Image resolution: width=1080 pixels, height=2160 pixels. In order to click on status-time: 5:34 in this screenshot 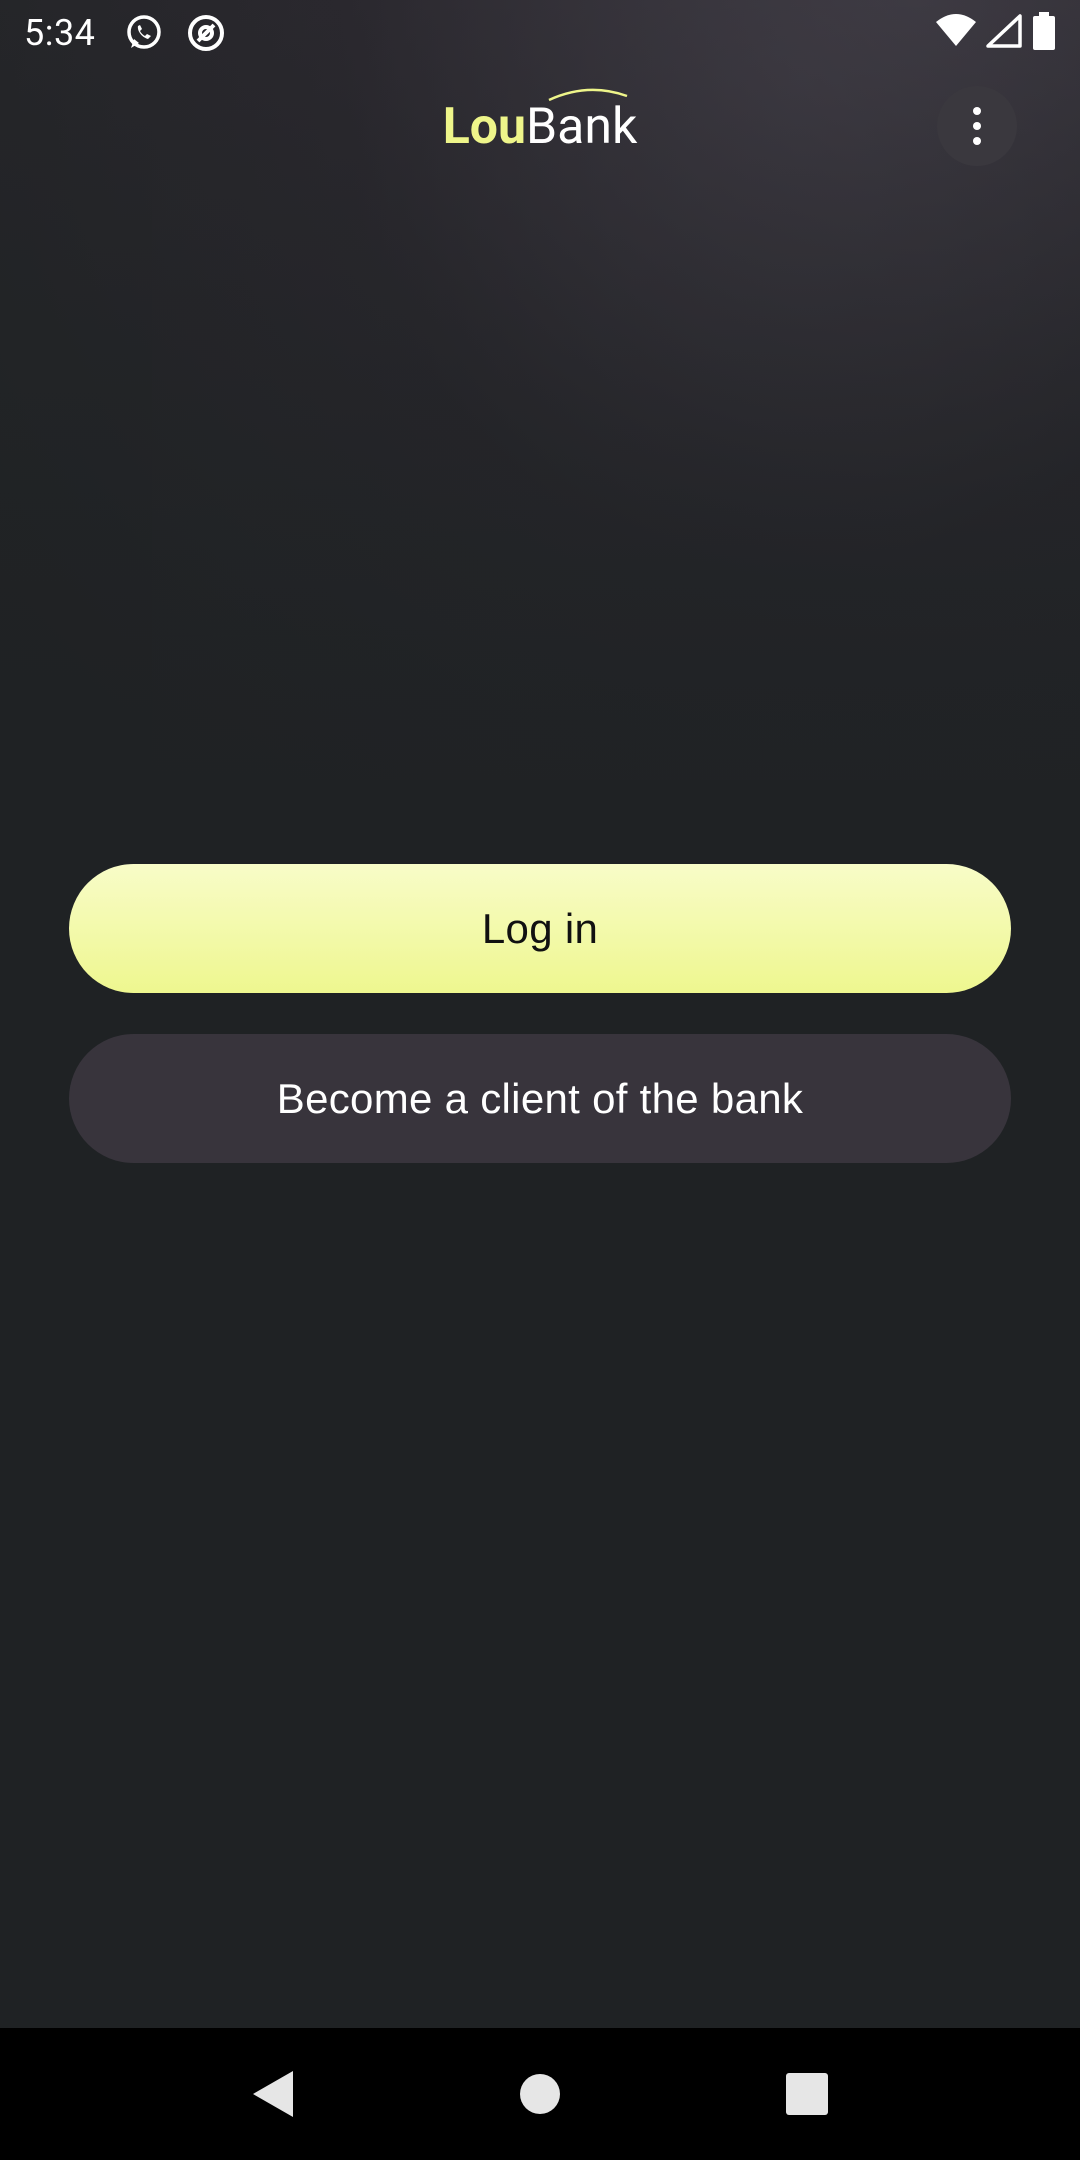, I will do `click(60, 33)`.